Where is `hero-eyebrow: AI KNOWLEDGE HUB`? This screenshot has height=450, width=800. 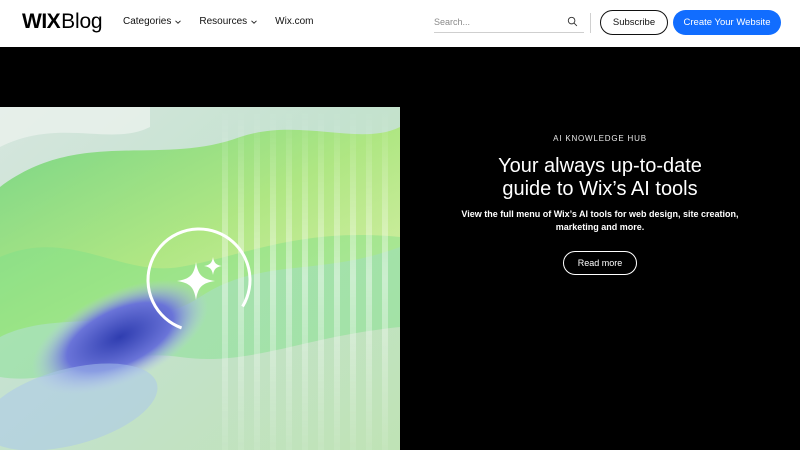
hero-eyebrow: AI KNOWLEDGE HUB is located at coordinates (600, 138).